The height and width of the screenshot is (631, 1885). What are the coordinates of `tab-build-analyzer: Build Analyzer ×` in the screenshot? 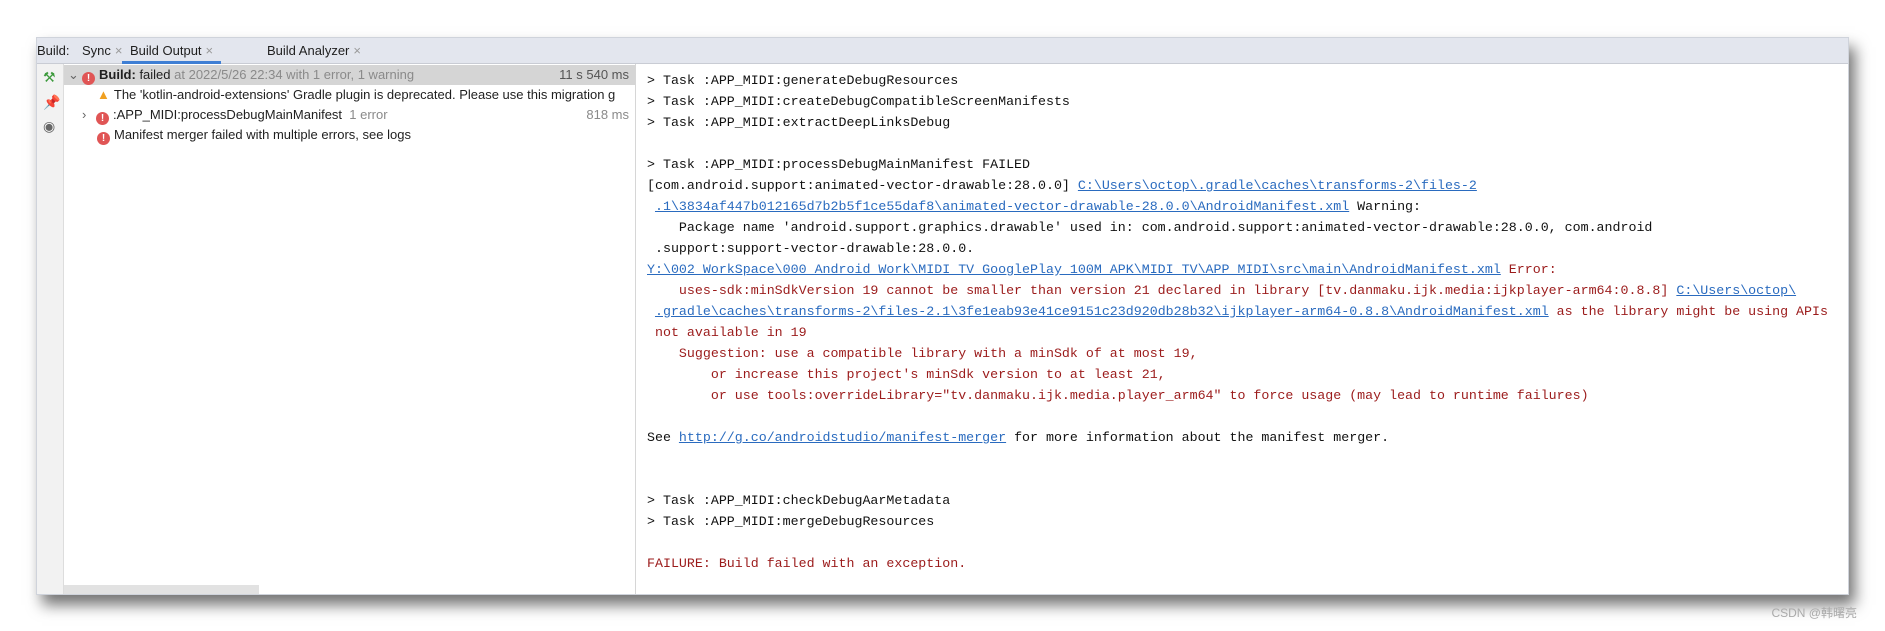 It's located at (314, 50).